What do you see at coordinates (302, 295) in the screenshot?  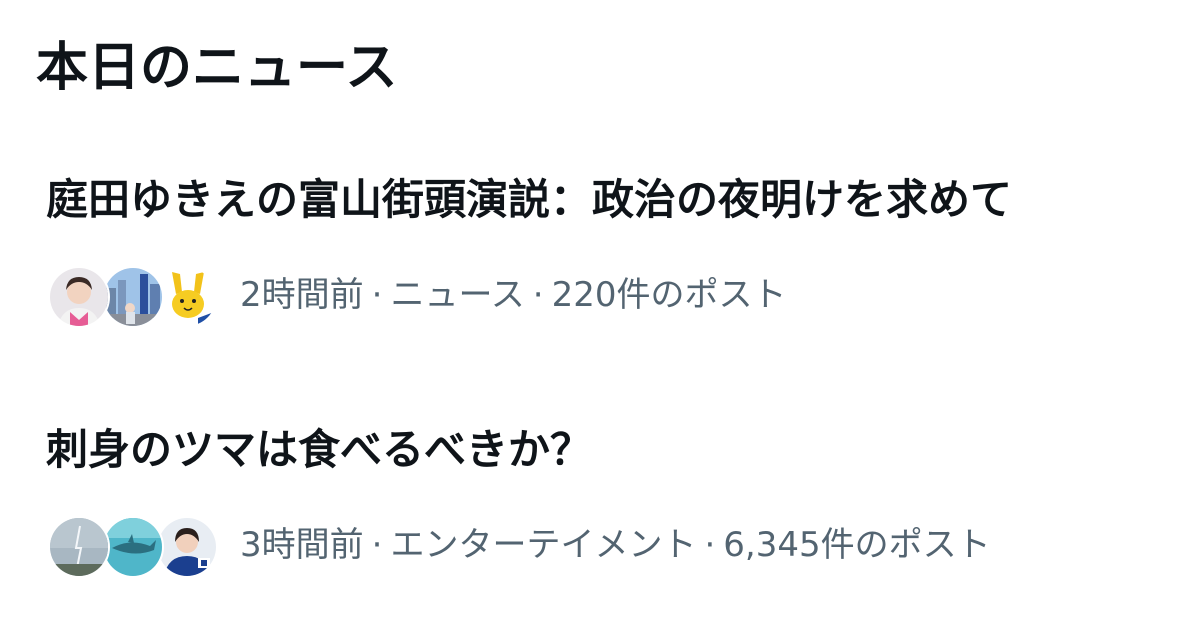 I see `news-time: 2時間前` at bounding box center [302, 295].